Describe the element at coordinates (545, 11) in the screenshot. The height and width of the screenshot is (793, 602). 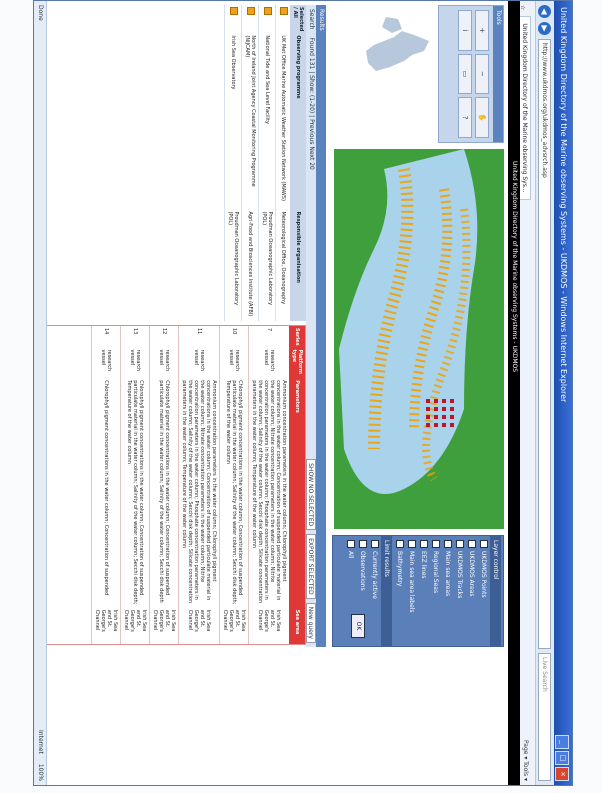
I see `back-arrow-icon: ◀` at that location.